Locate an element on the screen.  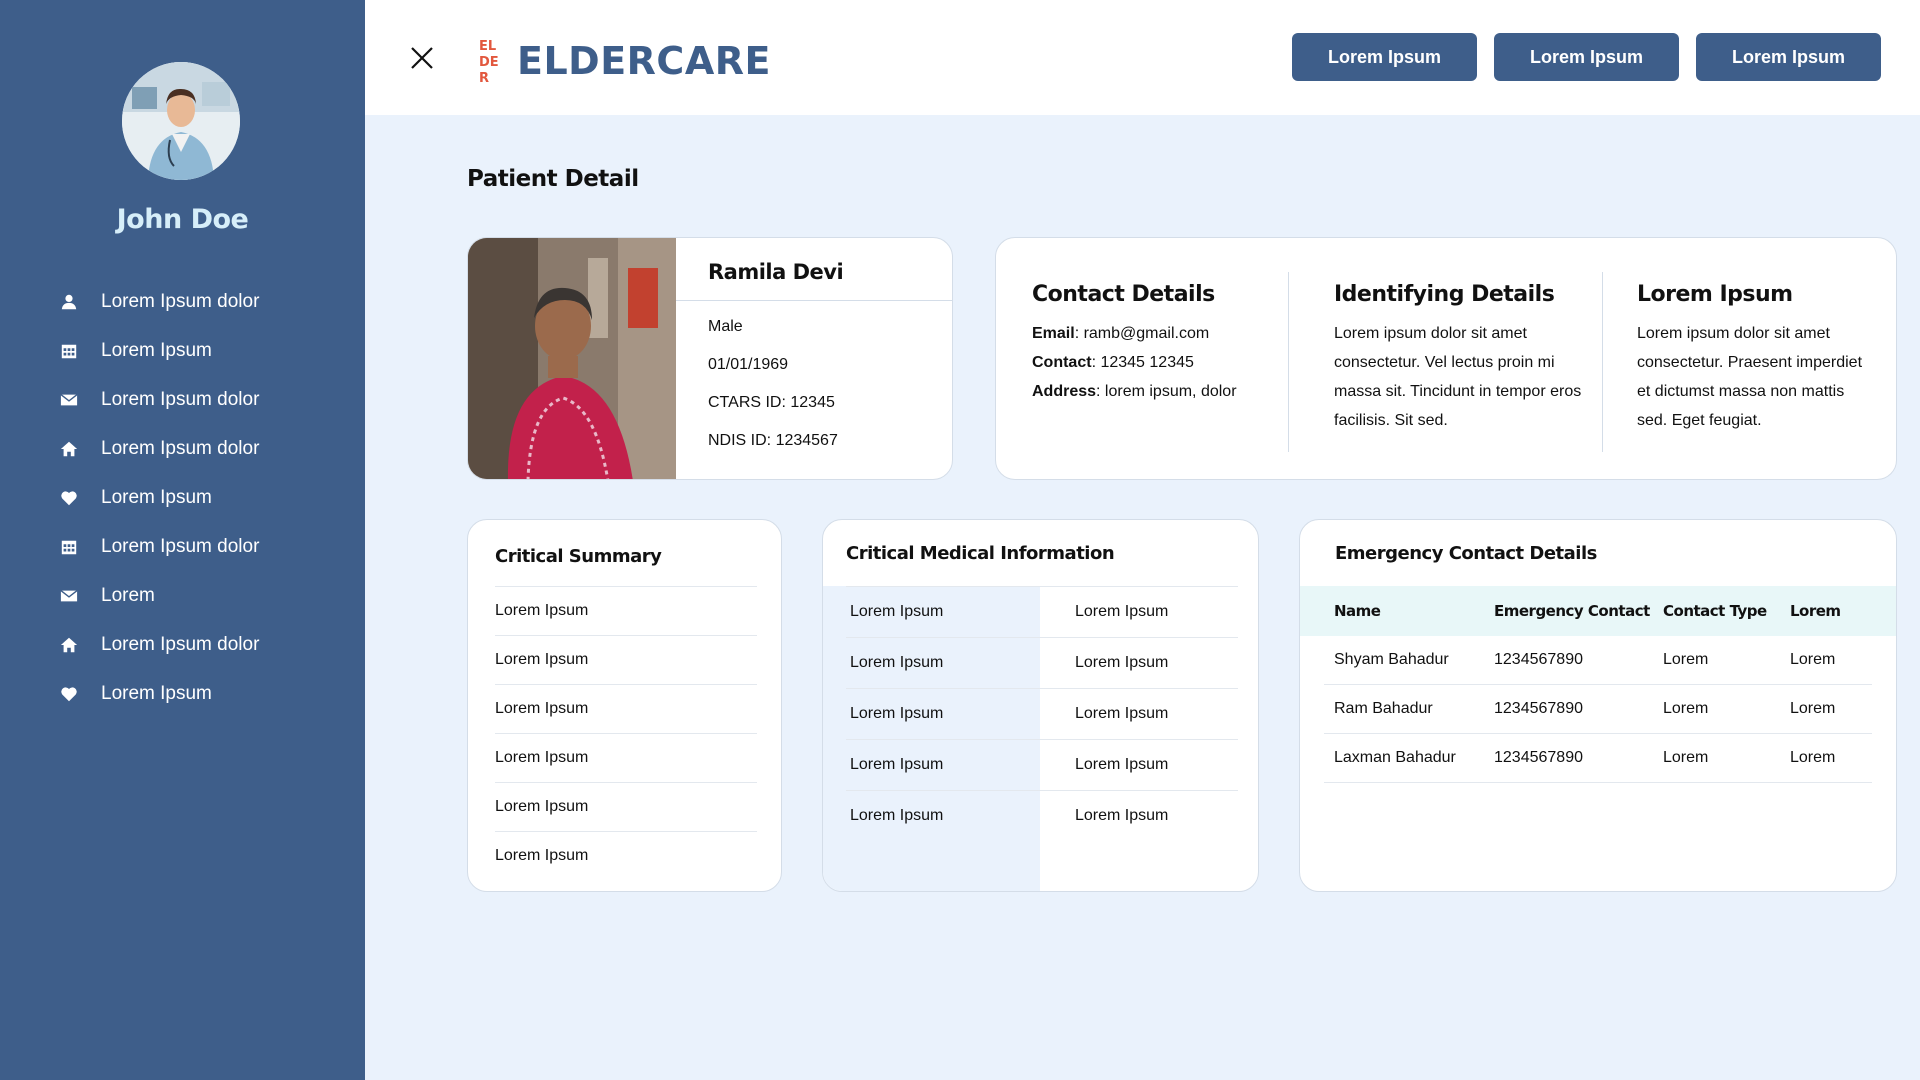
user-name: John Doe is located at coordinates (182, 219).